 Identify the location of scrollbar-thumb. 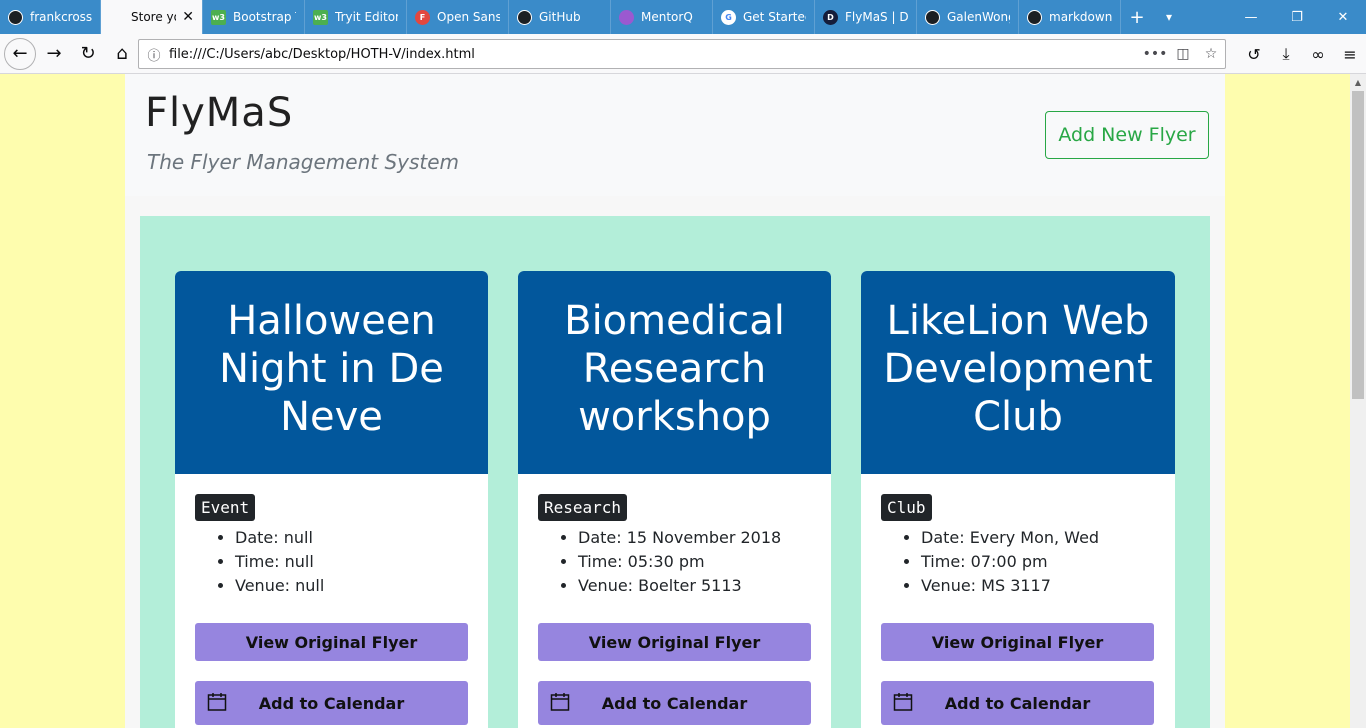
(1358, 245).